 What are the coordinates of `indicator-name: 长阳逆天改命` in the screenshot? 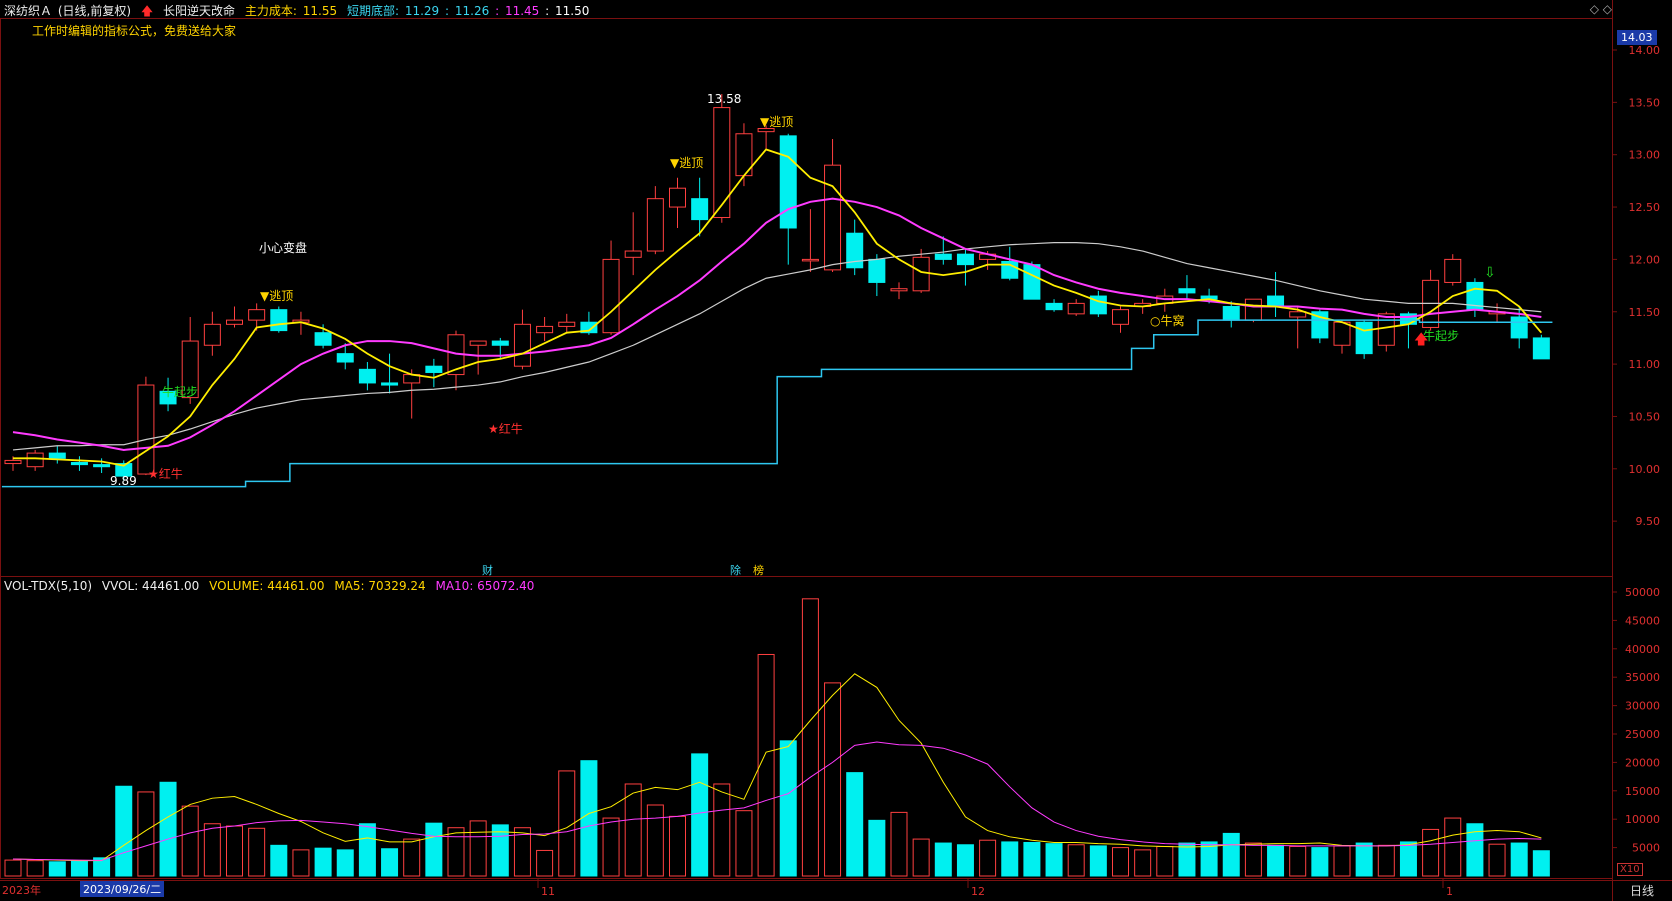 It's located at (199, 11).